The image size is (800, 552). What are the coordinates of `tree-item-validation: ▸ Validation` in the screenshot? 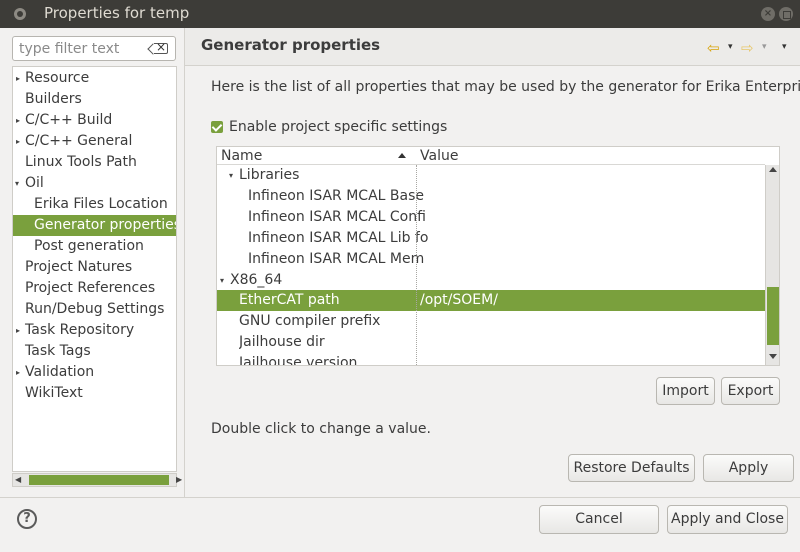 It's located at (94, 372).